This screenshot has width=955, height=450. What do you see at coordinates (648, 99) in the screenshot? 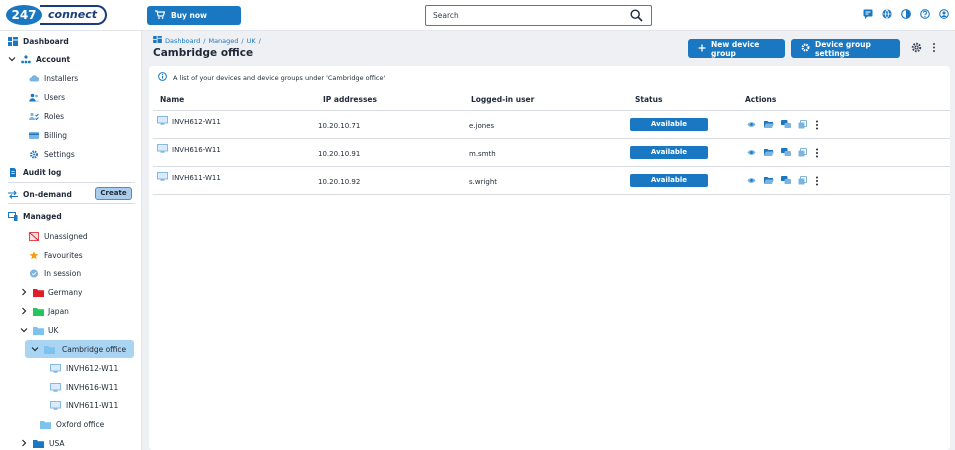
I see `column-header-status: Status` at bounding box center [648, 99].